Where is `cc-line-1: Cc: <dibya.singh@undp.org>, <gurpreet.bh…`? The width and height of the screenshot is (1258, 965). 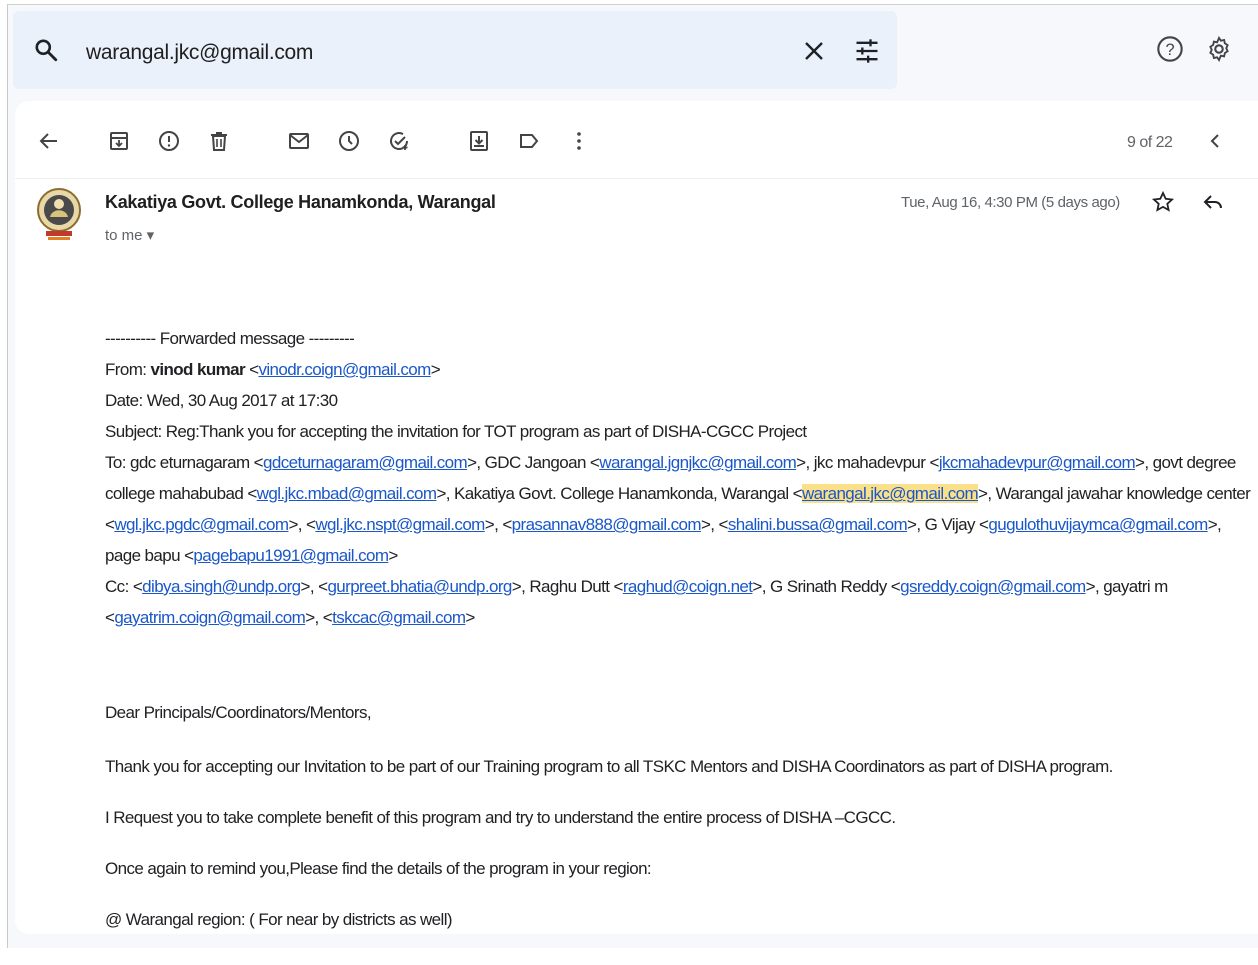
cc-line-1: Cc: <dibya.singh@undp.org>, <gurpreet.bh… is located at coordinates (636, 587).